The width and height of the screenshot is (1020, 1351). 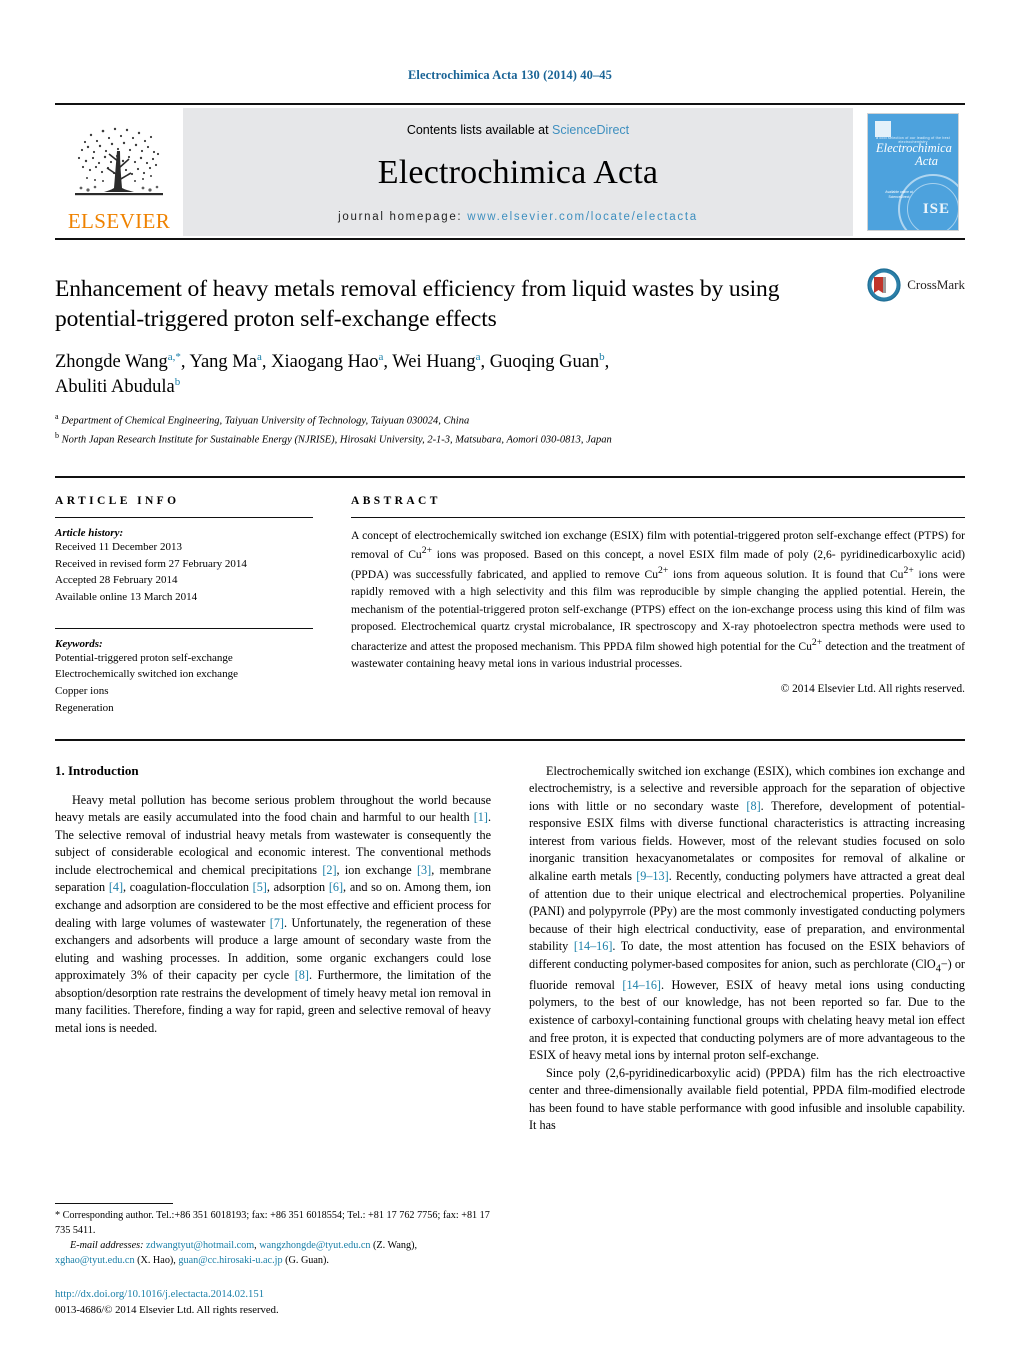 What do you see at coordinates (658, 517) in the screenshot?
I see `abstract-rule` at bounding box center [658, 517].